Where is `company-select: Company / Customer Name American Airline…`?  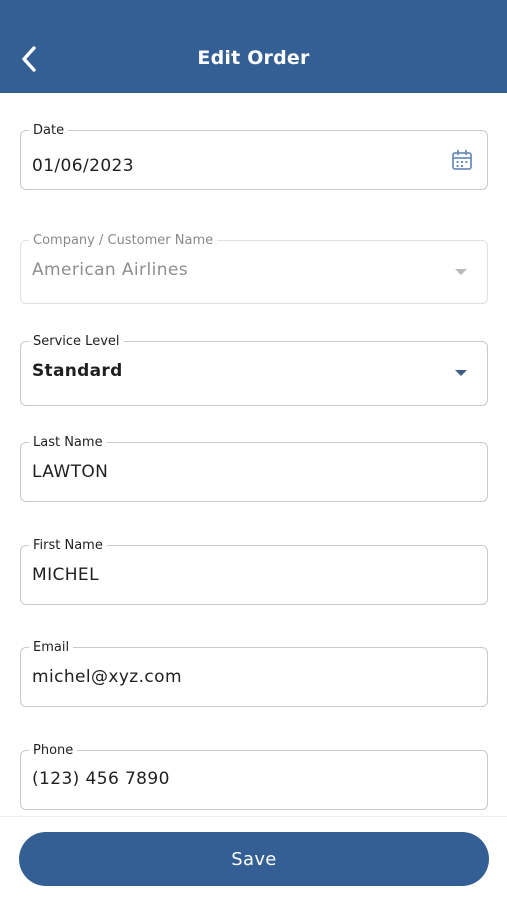 company-select: Company / Customer Name American Airline… is located at coordinates (254, 268).